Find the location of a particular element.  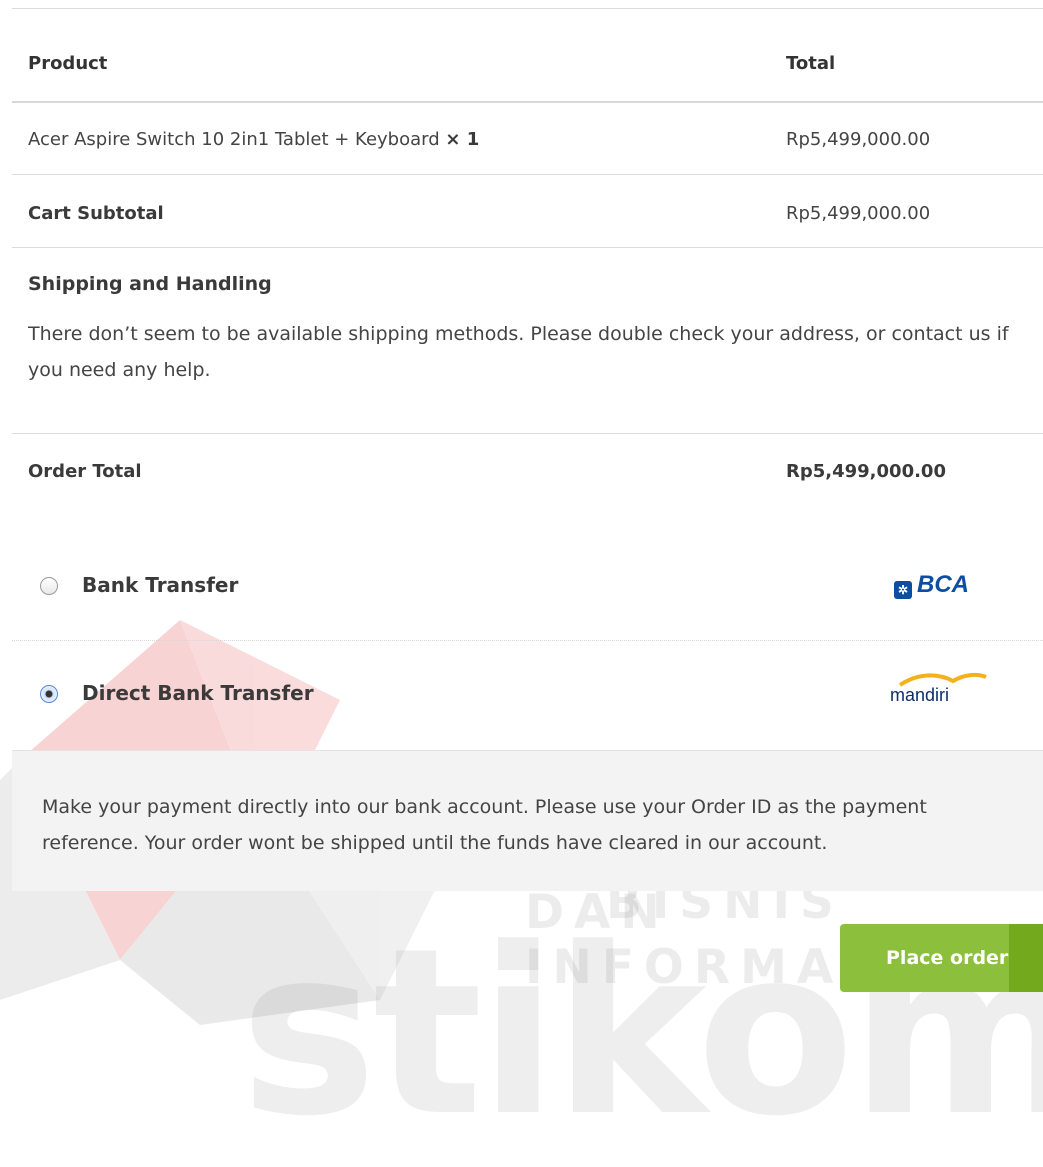

header-total: Total is located at coordinates (811, 63).